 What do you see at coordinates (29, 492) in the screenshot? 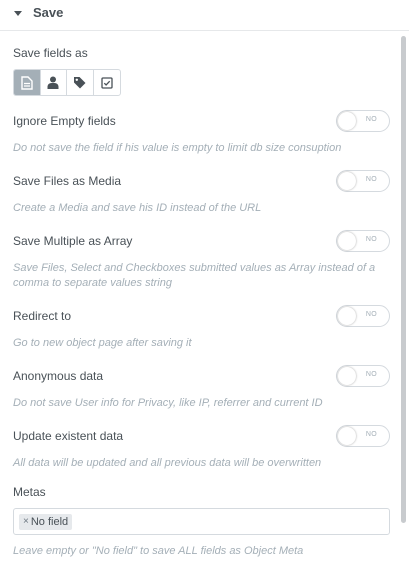
I see `metas-label: Metas` at bounding box center [29, 492].